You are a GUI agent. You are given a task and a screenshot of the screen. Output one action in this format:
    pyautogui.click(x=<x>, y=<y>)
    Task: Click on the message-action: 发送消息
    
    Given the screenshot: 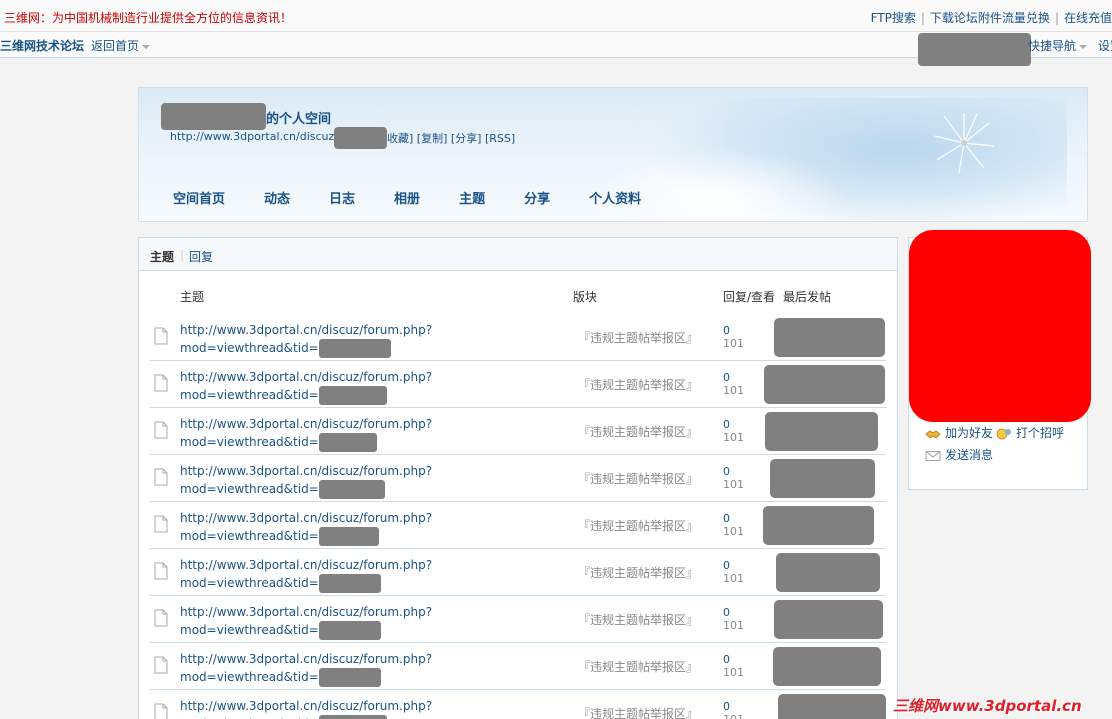 What is the action you would take?
    pyautogui.click(x=959, y=454)
    